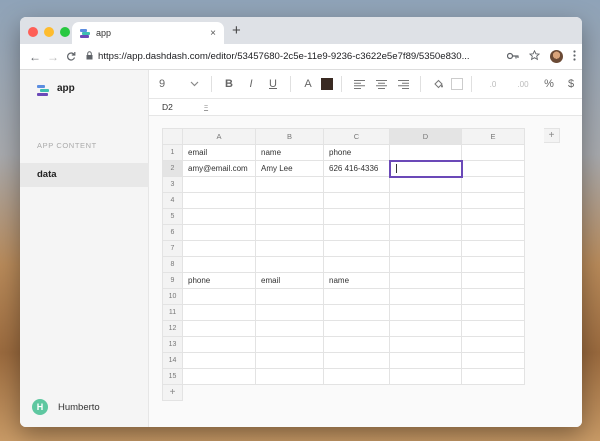  I want to click on cell-d9, so click(425, 280).